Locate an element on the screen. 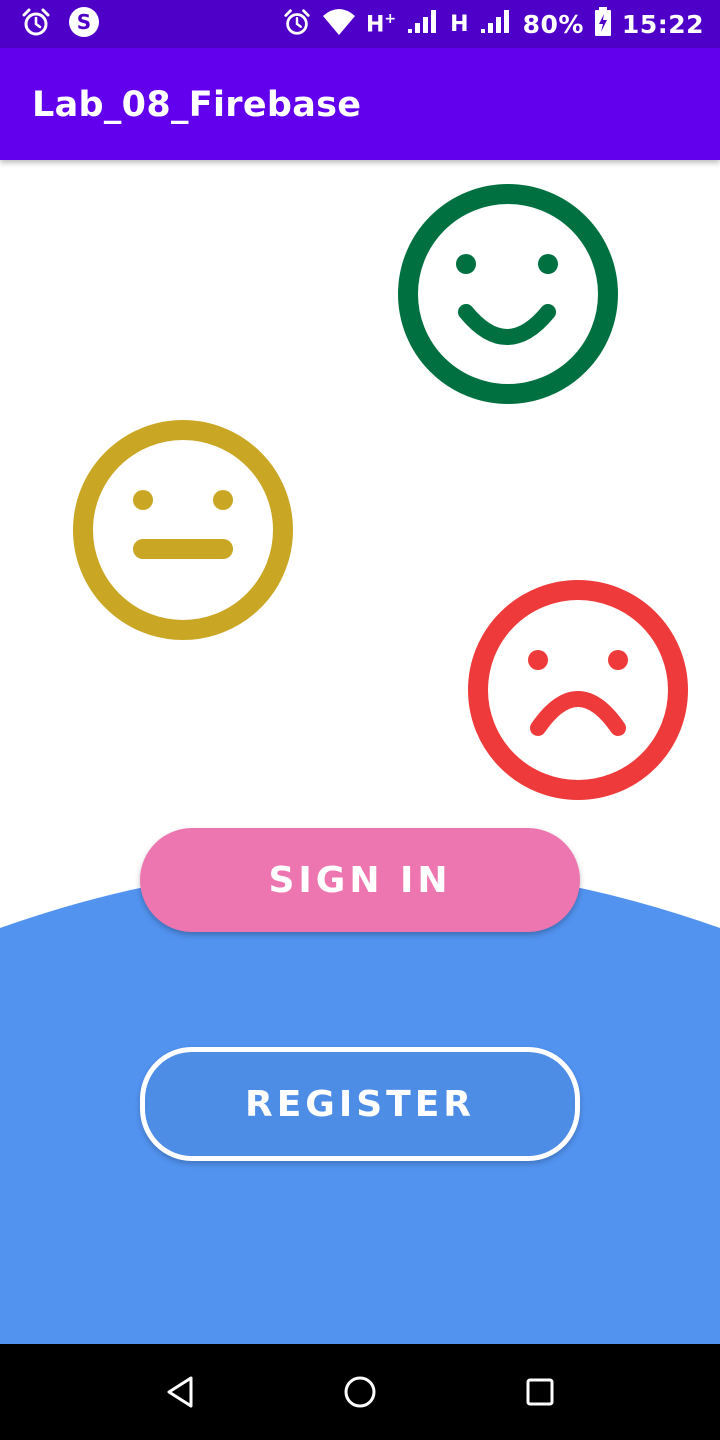  status-right-group: H+ H 80% 15:22 is located at coordinates (493, 24).